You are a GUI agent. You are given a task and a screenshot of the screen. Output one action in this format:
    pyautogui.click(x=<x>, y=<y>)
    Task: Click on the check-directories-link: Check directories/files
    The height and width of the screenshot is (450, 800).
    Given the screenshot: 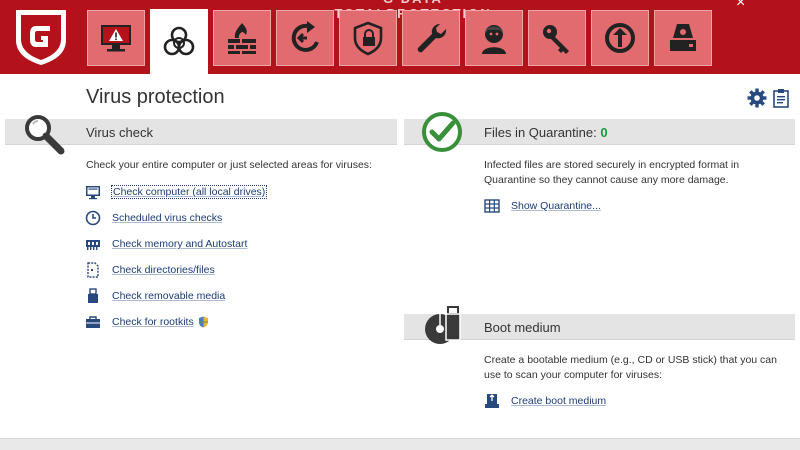 What is the action you would take?
    pyautogui.click(x=149, y=270)
    